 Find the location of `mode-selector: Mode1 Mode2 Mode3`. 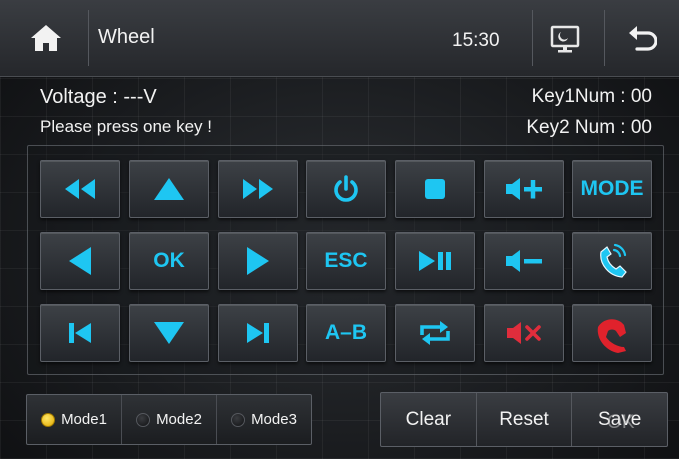

mode-selector: Mode1 Mode2 Mode3 is located at coordinates (169, 419).